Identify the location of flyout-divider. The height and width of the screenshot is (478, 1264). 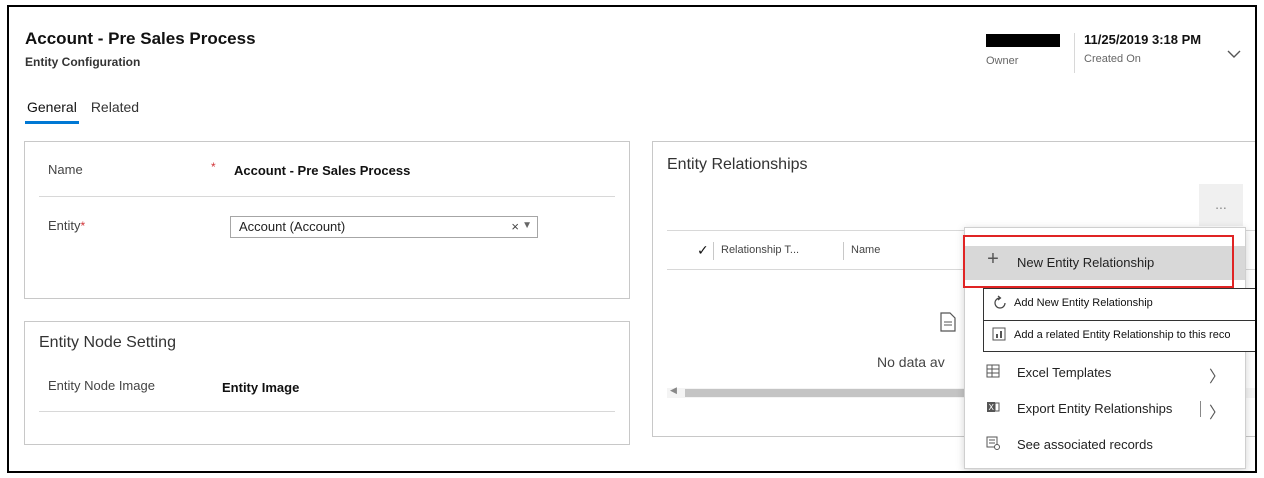
(1119, 320).